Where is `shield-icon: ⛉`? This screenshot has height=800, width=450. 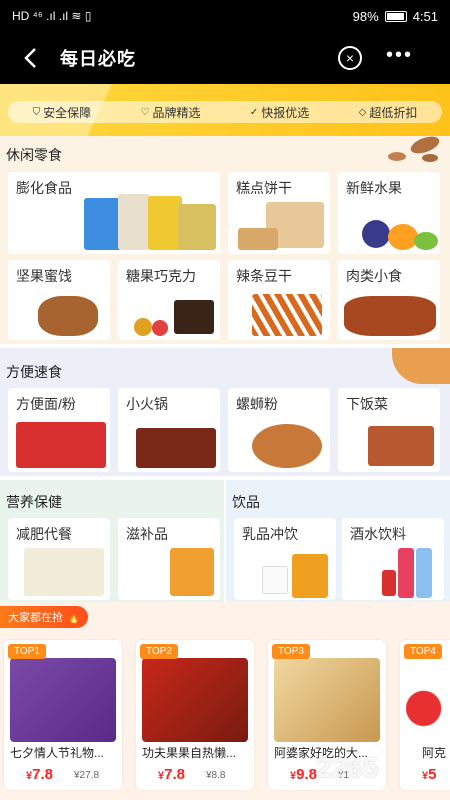 shield-icon: ⛉ is located at coordinates (36, 112).